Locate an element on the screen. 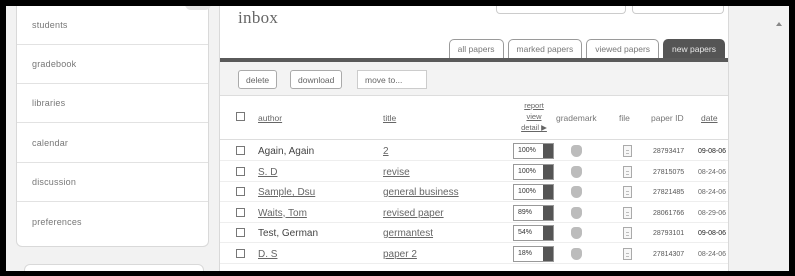 This screenshot has width=795, height=276. date-column-header: date is located at coordinates (709, 118).